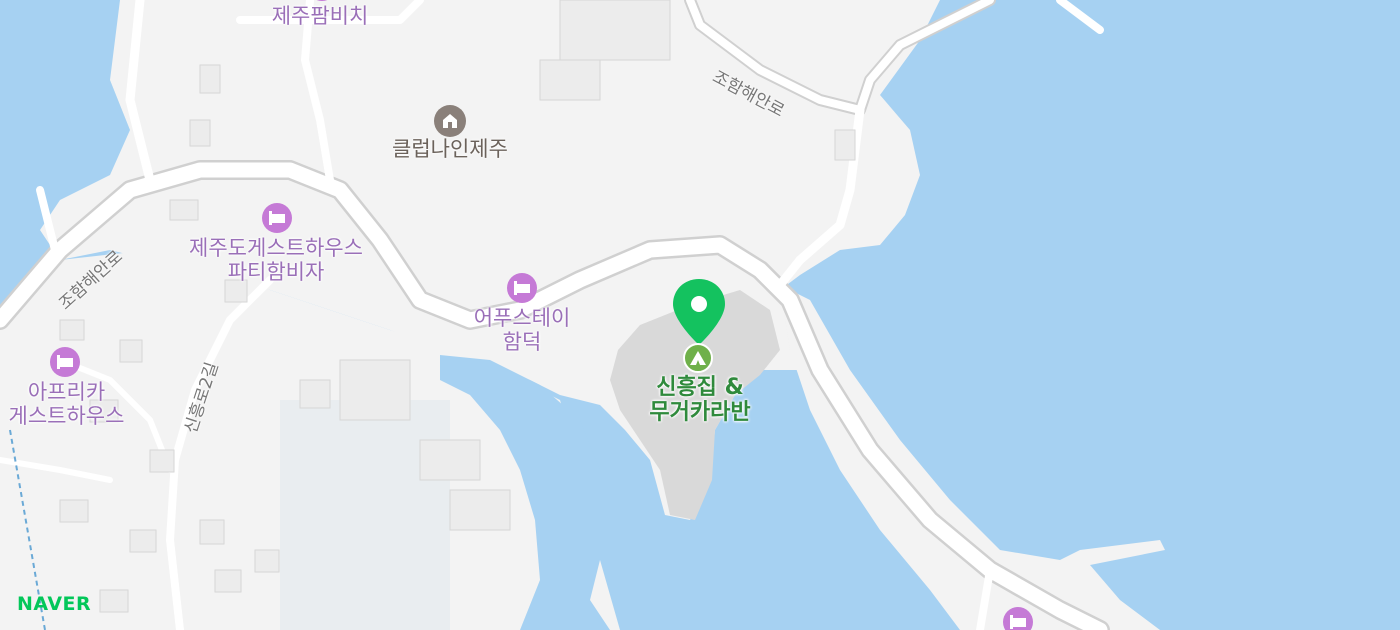  Describe the element at coordinates (700, 413) in the screenshot. I see `destination-label-line: 무거카라반` at that location.